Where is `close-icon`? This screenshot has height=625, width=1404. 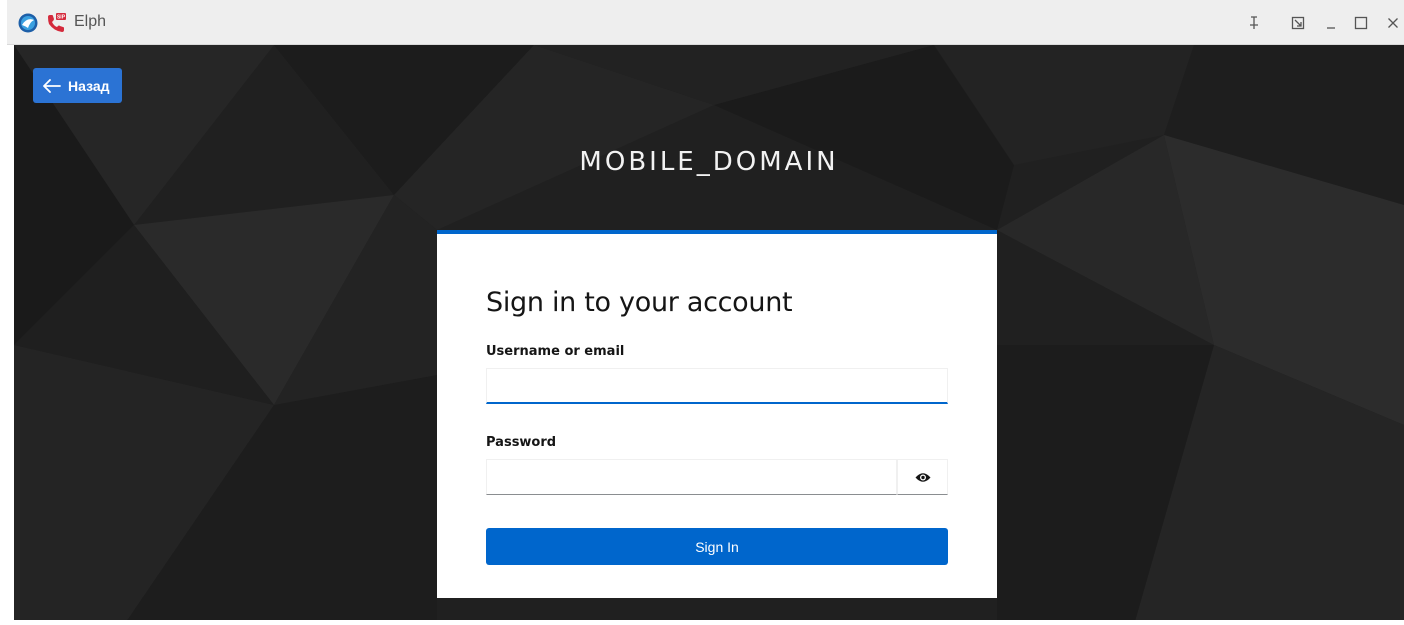
close-icon is located at coordinates (1393, 23).